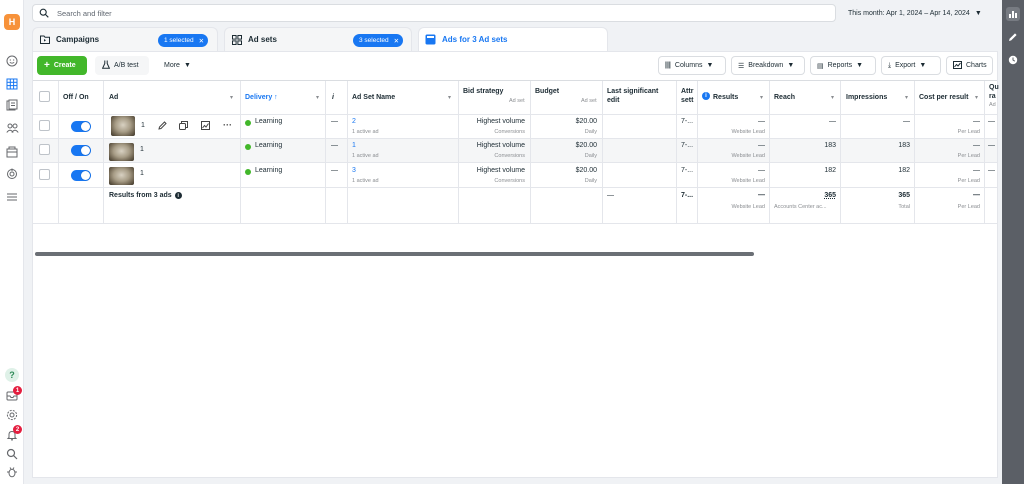 Image resolution: width=1024 pixels, height=484 pixels. What do you see at coordinates (610, 195) in the screenshot?
I see `summary-last-edit: —` at bounding box center [610, 195].